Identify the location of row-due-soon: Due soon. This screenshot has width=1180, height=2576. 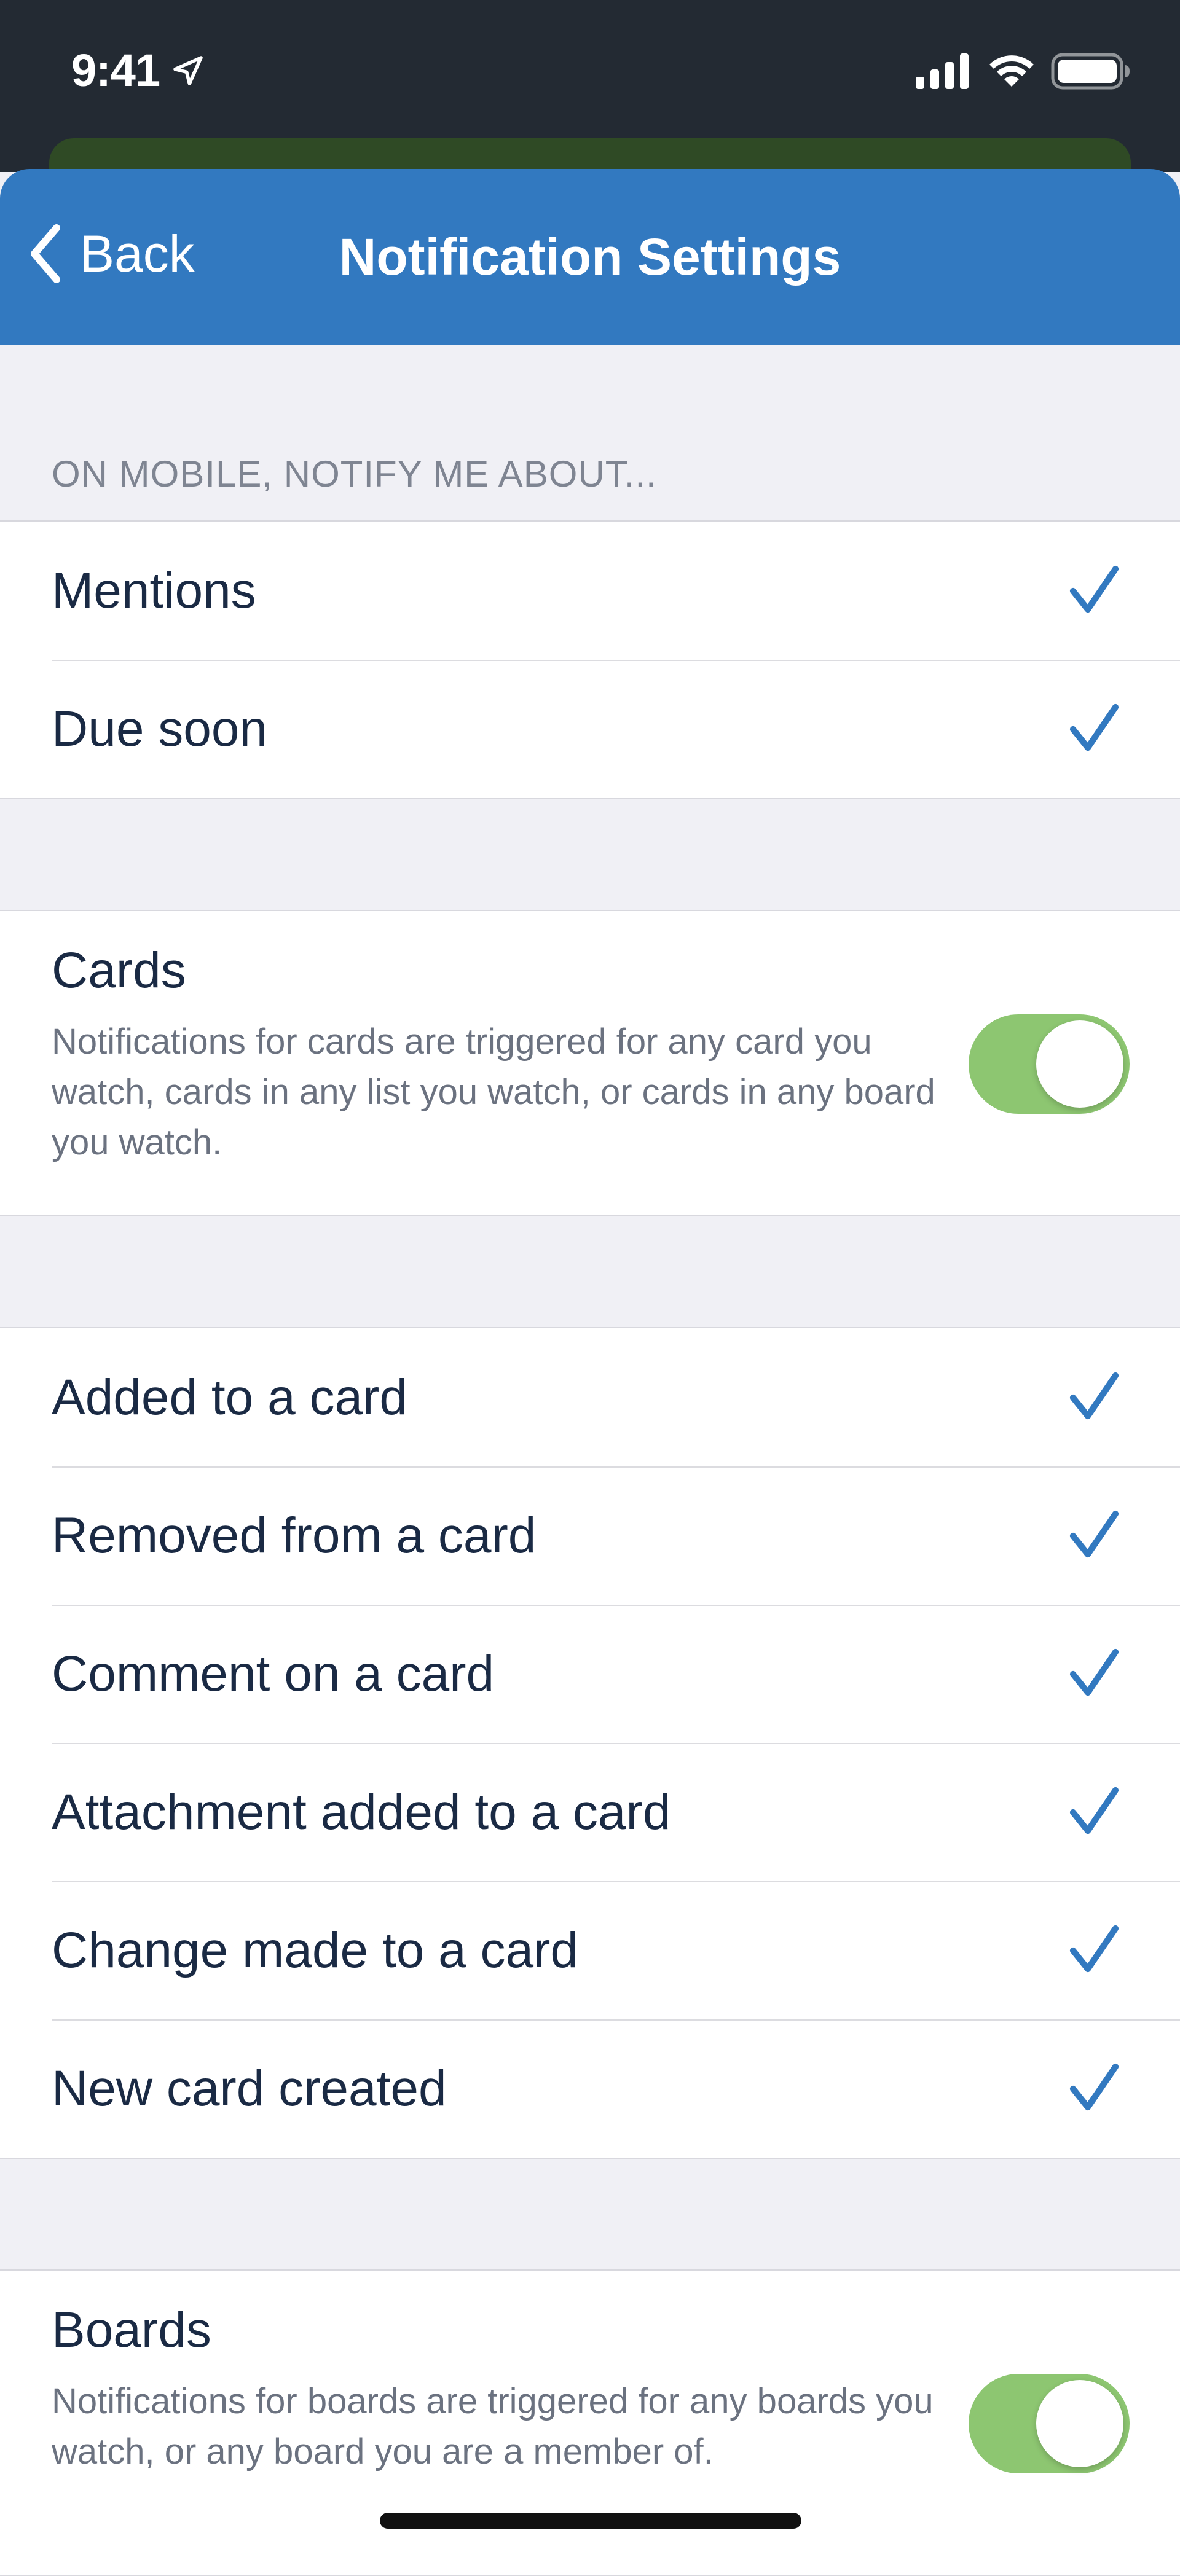
(590, 729).